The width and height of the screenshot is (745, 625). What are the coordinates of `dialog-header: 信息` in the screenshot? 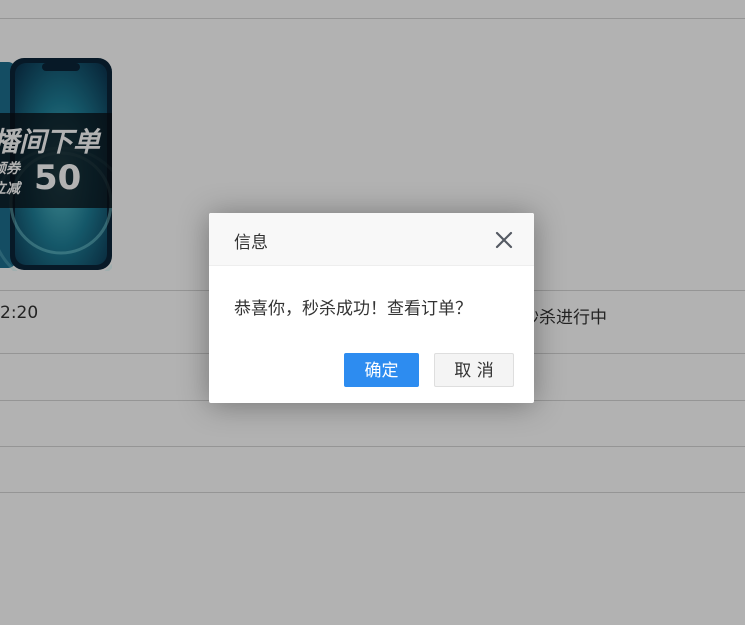 It's located at (371, 239).